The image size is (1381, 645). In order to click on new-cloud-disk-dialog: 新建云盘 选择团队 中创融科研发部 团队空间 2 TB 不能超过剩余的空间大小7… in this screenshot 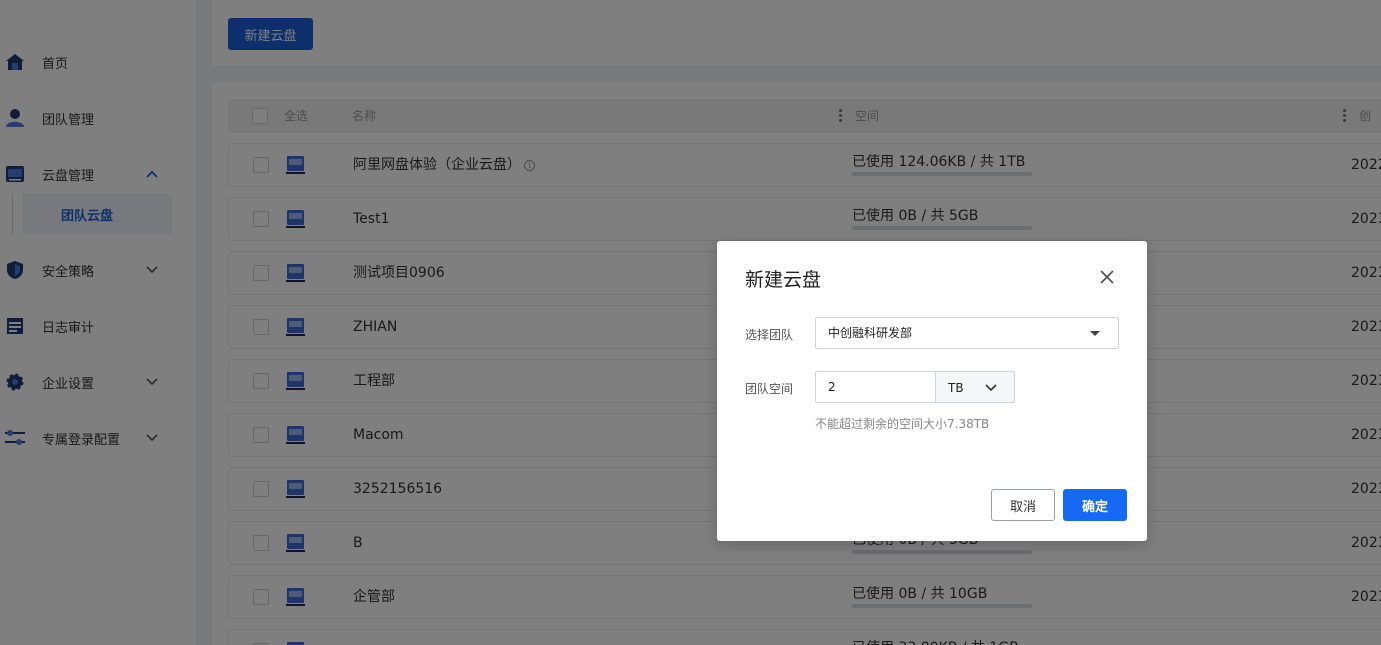, I will do `click(932, 391)`.